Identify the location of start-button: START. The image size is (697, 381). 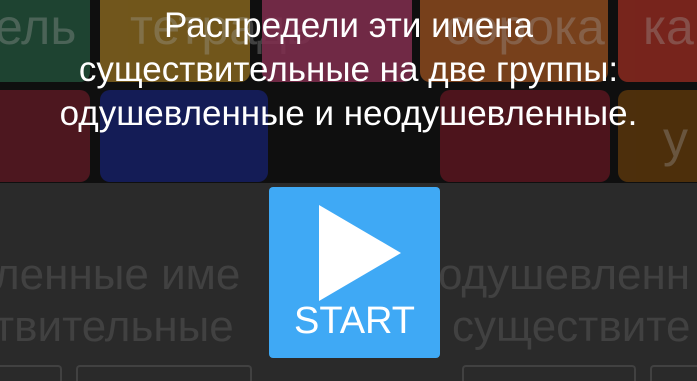
(354, 272).